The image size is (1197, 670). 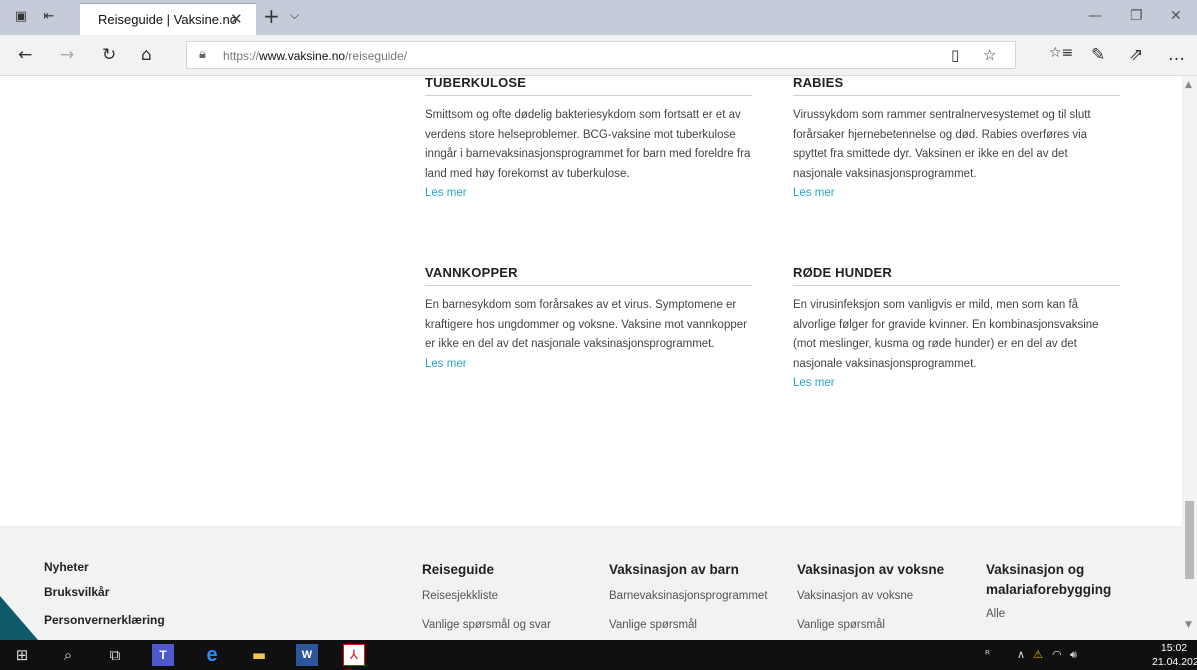 I want to click on edge-icon: e, so click(x=212, y=655).